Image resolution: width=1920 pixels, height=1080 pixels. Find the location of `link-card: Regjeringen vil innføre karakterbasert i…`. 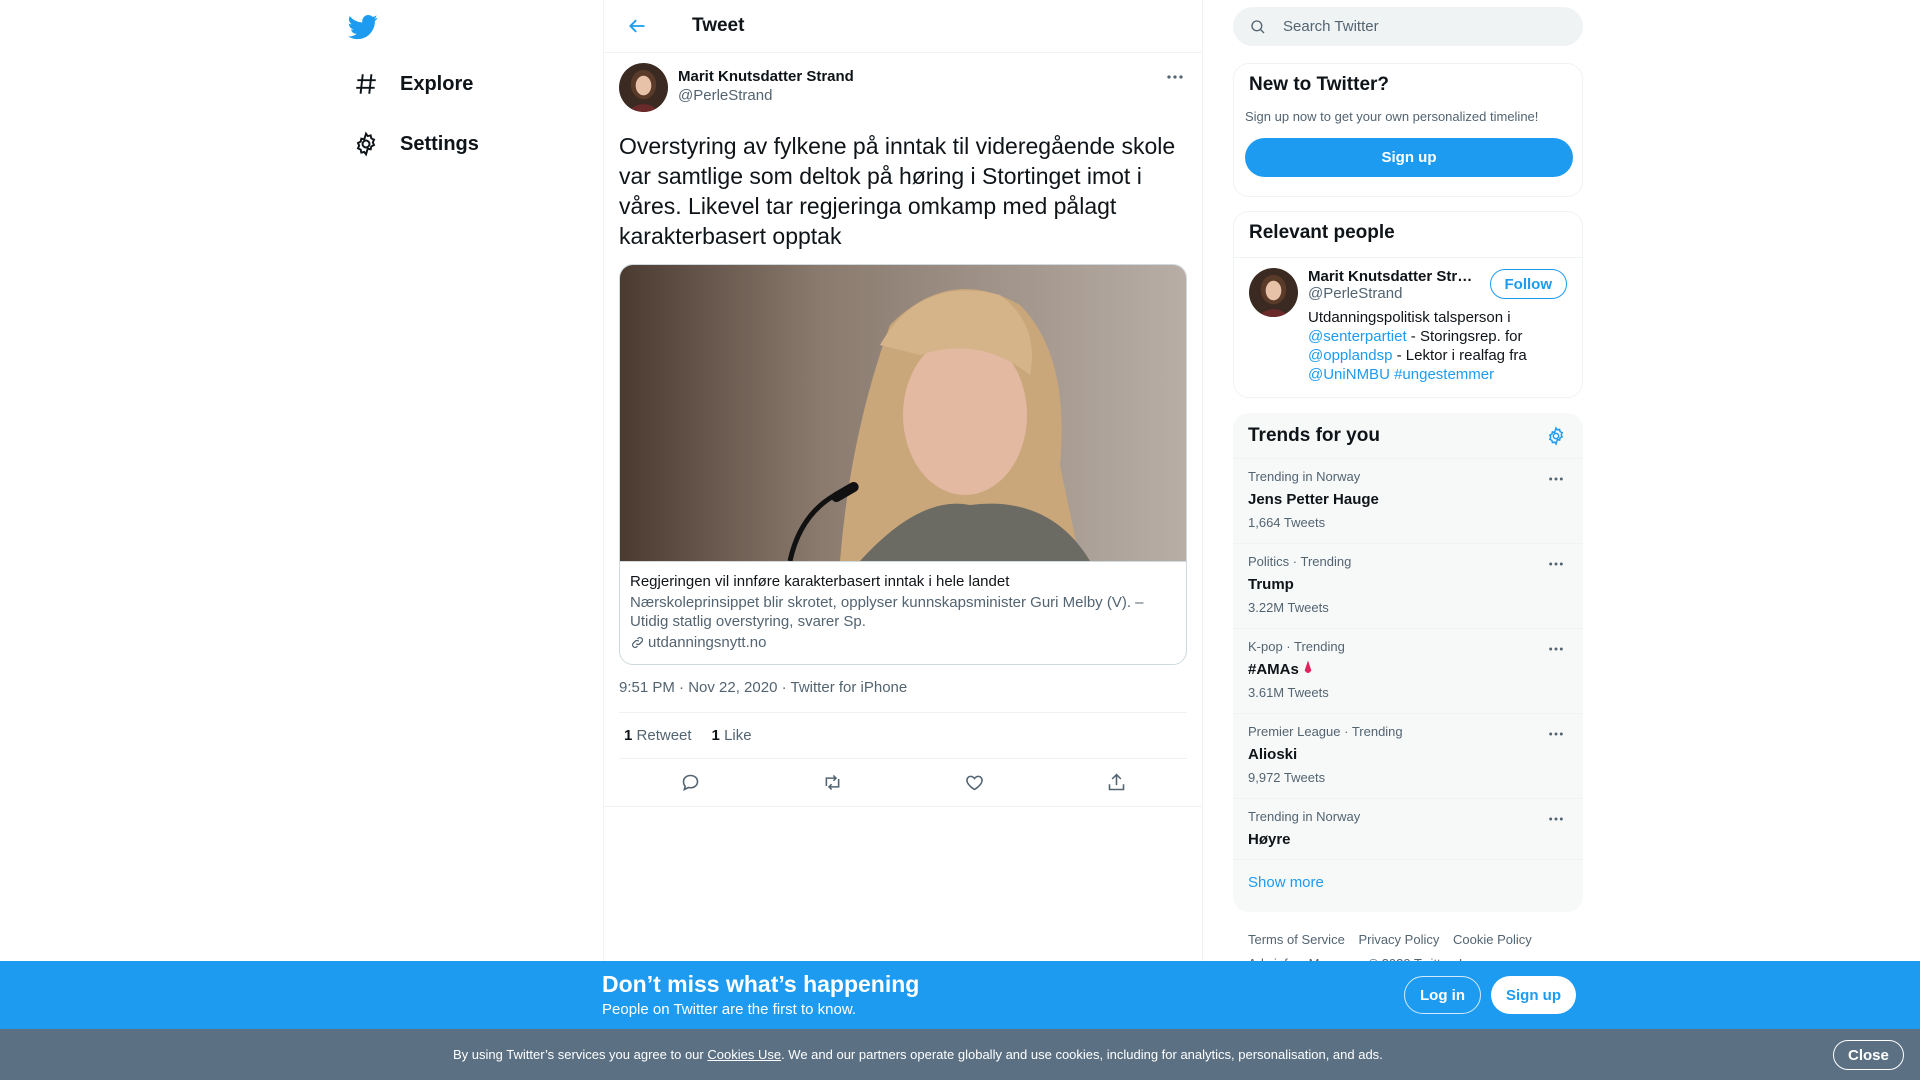

link-card: Regjeringen vil innføre karakterbasert i… is located at coordinates (903, 464).